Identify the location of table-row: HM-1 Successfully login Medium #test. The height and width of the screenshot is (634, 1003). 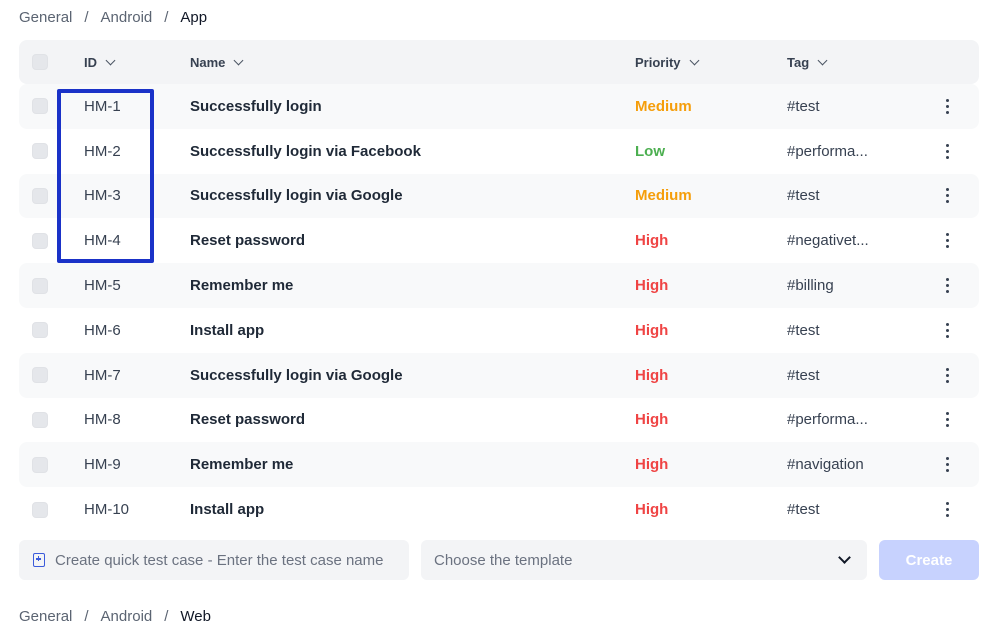
(499, 106).